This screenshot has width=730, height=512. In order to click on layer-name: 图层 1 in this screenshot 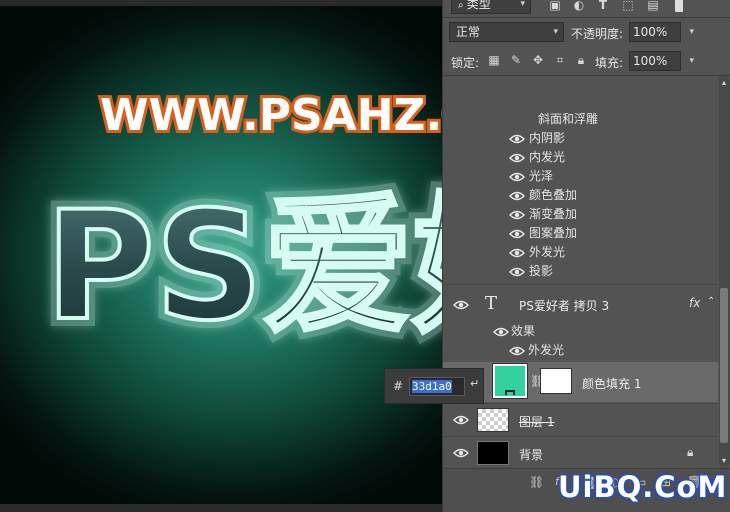, I will do `click(536, 421)`.